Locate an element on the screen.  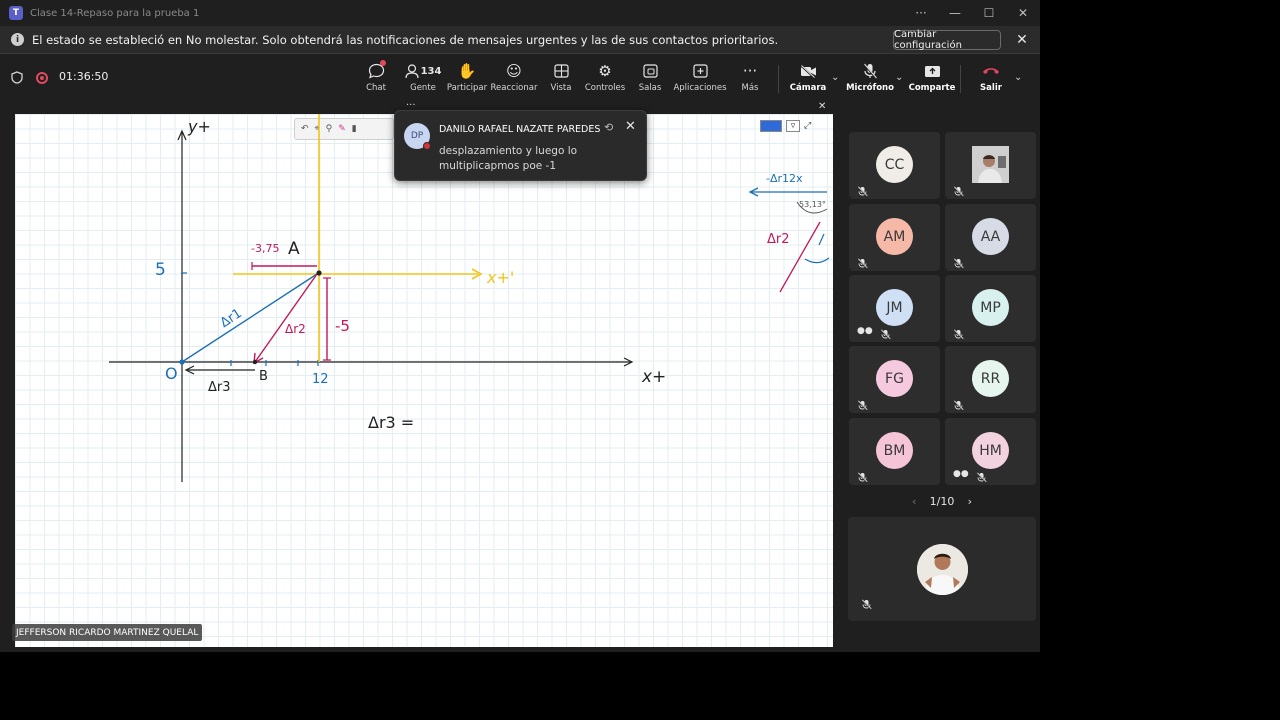
change-settings-button: Cambiar configuración is located at coordinates (947, 40).